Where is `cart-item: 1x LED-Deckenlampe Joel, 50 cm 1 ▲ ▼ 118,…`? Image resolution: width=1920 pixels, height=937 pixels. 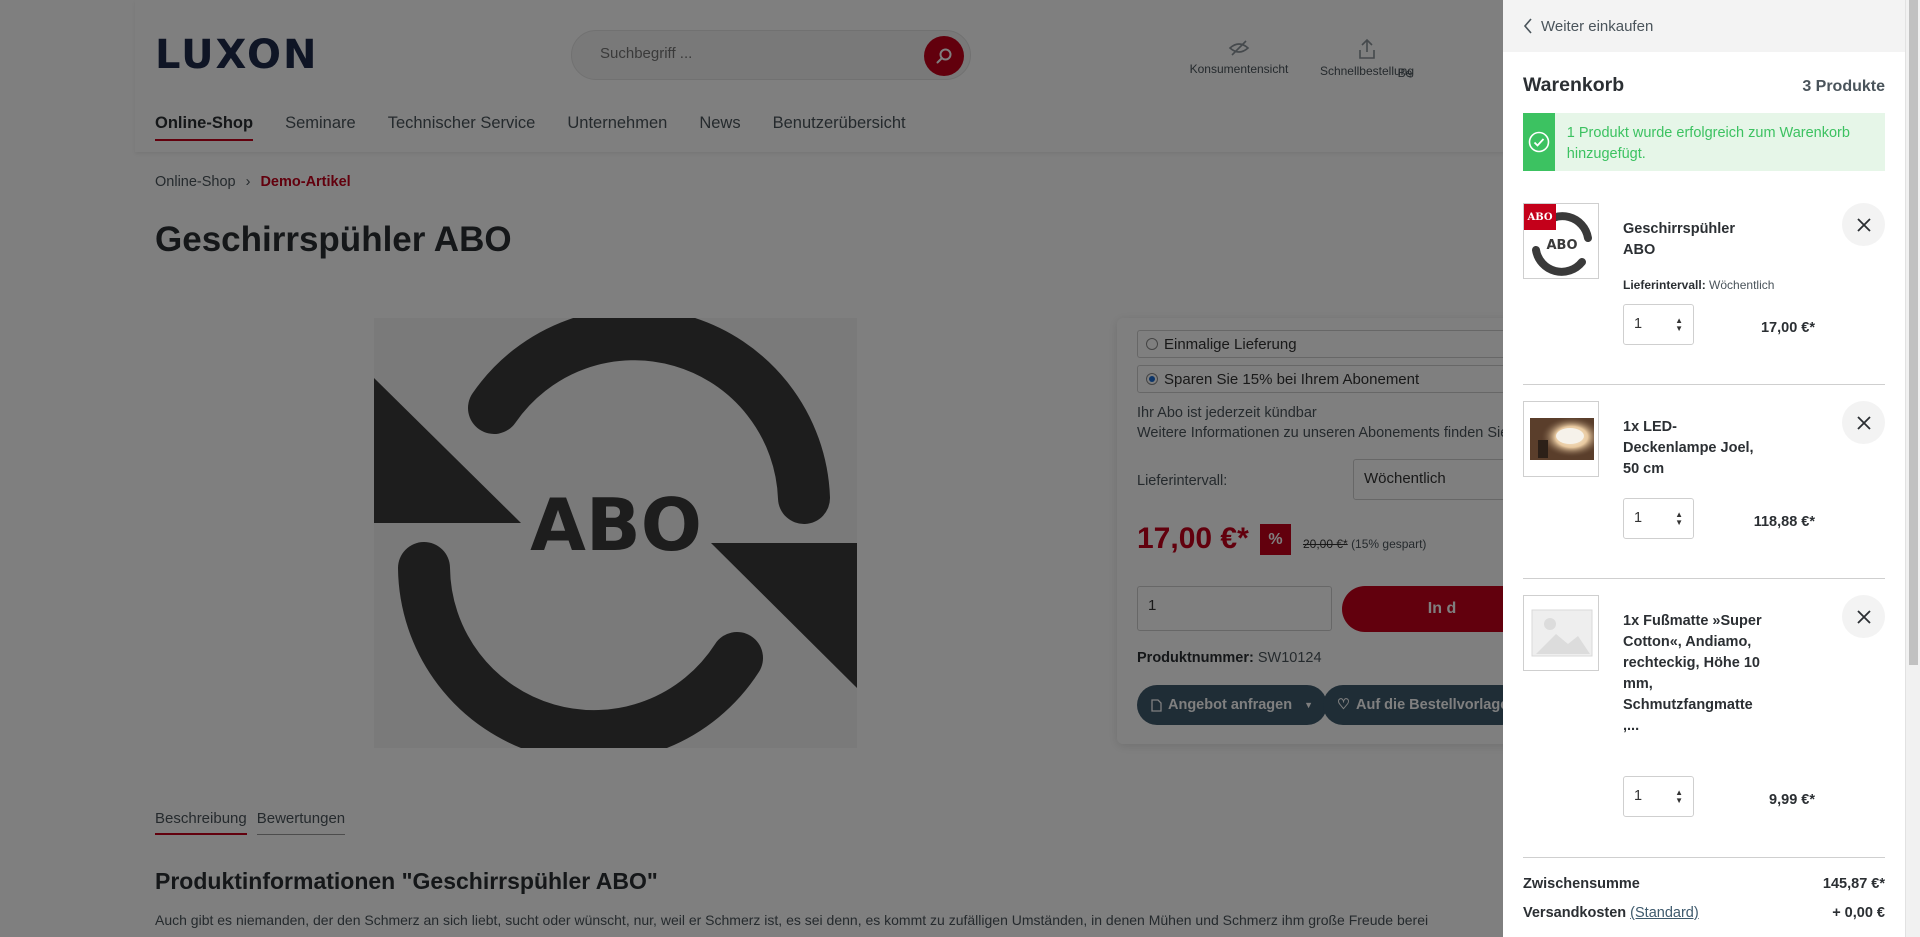 cart-item: 1x LED-Deckenlampe Joel, 50 cm 1 ▲ ▼ 118,… is located at coordinates (1704, 476).